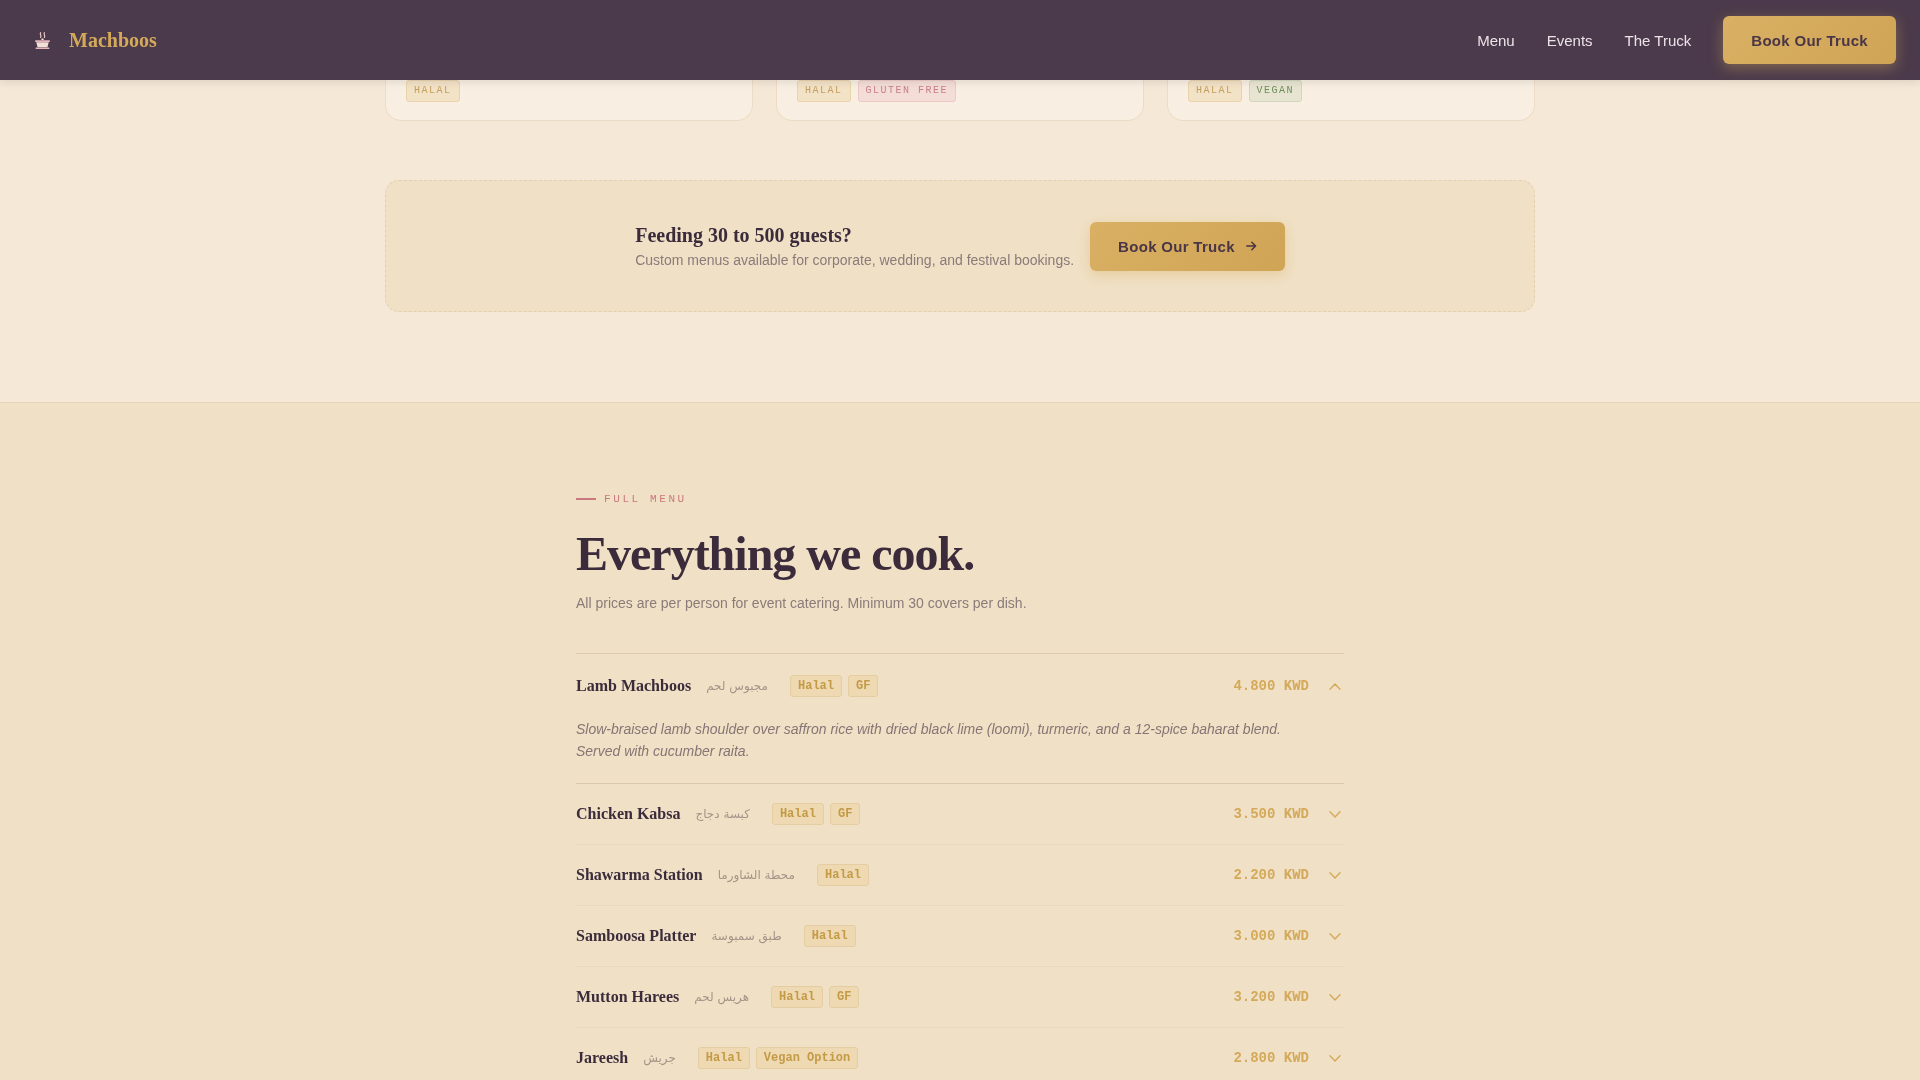 This screenshot has height=1080, width=1920. I want to click on dish-price: 4.800 KWD, so click(1271, 686).